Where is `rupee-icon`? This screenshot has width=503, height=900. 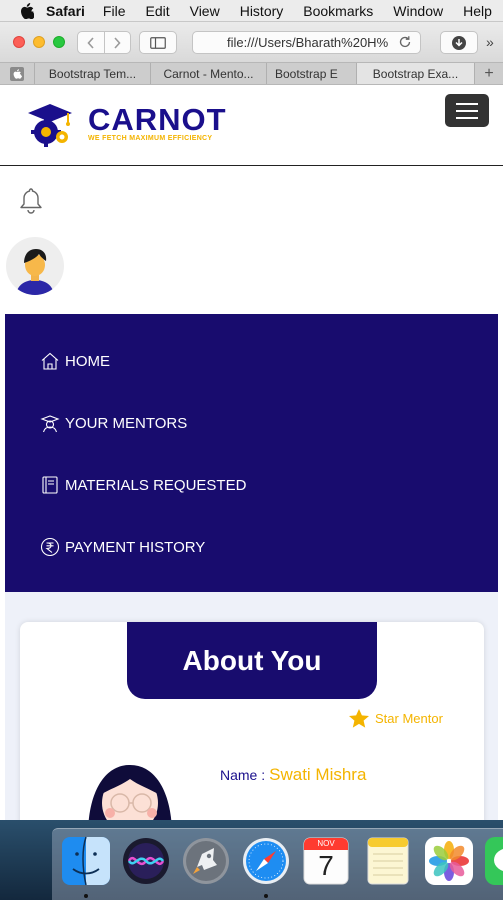 rupee-icon is located at coordinates (50, 547).